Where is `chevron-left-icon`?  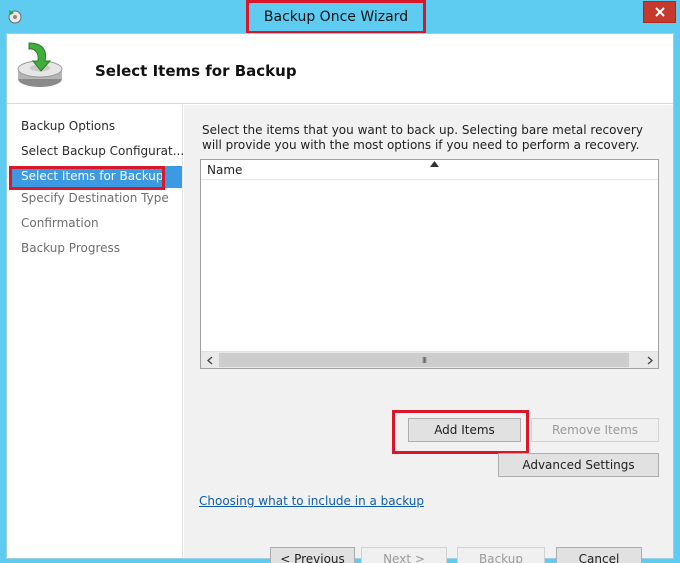
chevron-left-icon is located at coordinates (209, 360).